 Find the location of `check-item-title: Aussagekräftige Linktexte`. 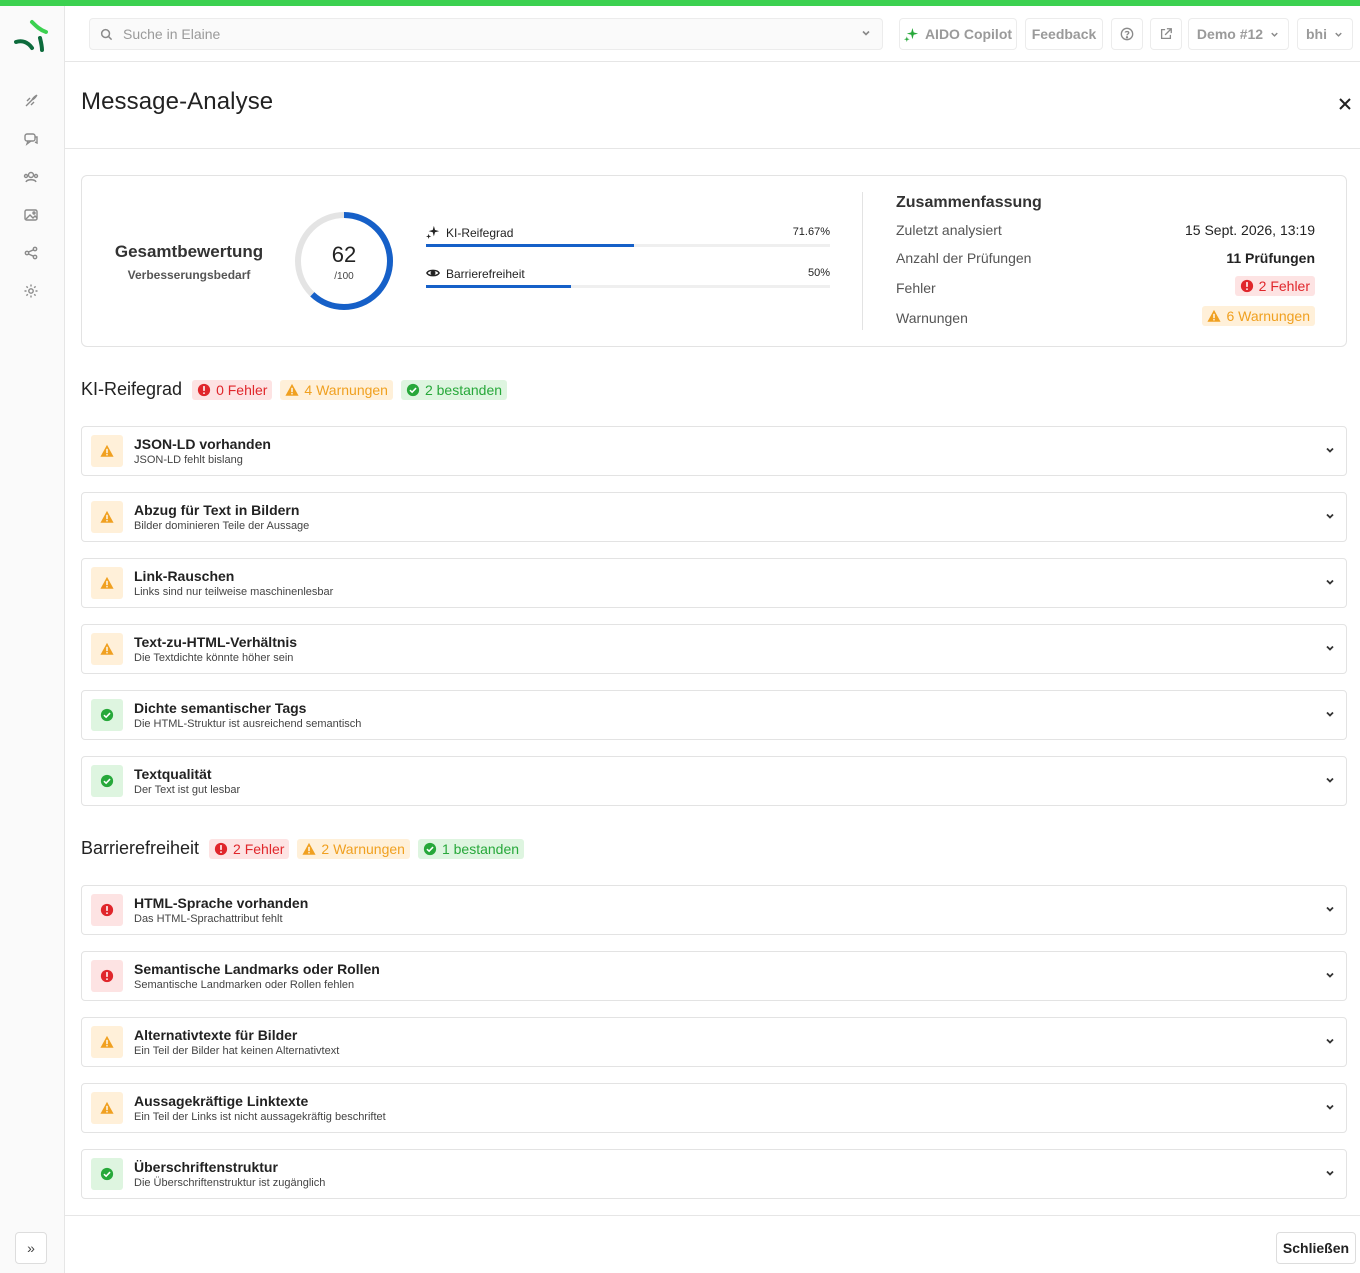

check-item-title: Aussagekräftige Linktexte is located at coordinates (221, 1101).